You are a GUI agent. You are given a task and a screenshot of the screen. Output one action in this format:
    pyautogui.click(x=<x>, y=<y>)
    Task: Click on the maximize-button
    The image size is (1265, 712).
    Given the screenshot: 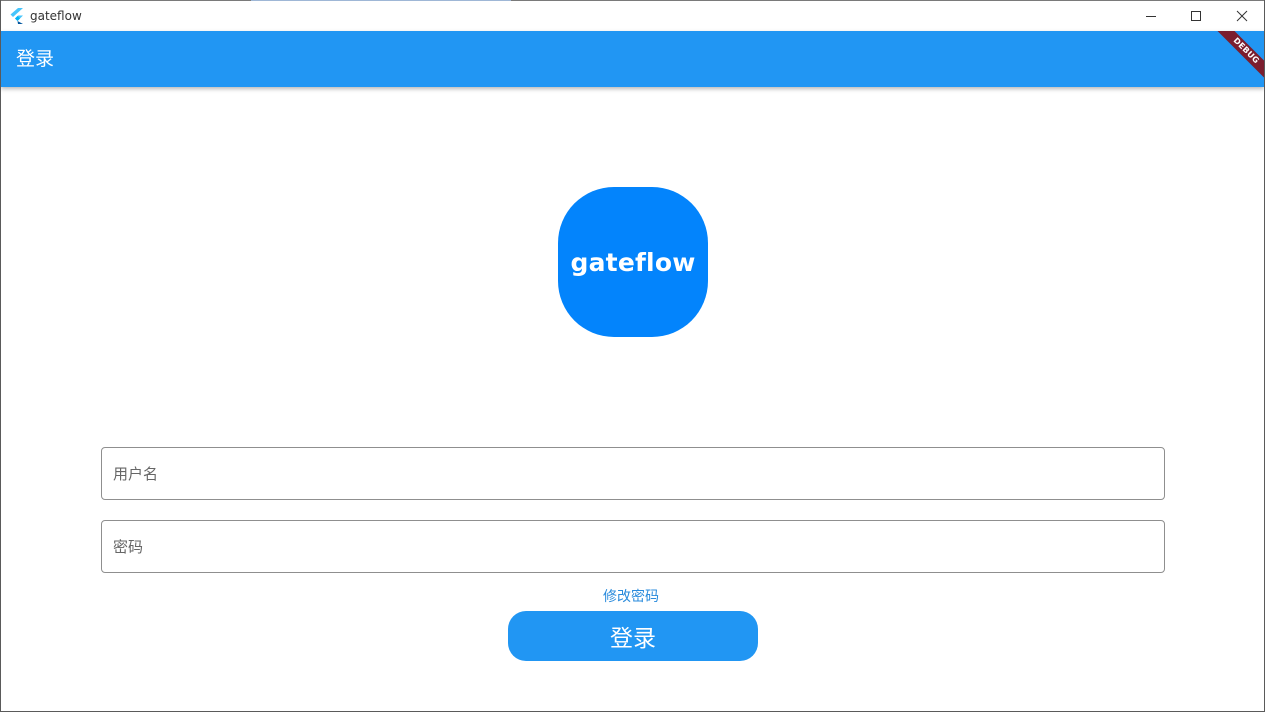 What is the action you would take?
    pyautogui.click(x=1196, y=16)
    